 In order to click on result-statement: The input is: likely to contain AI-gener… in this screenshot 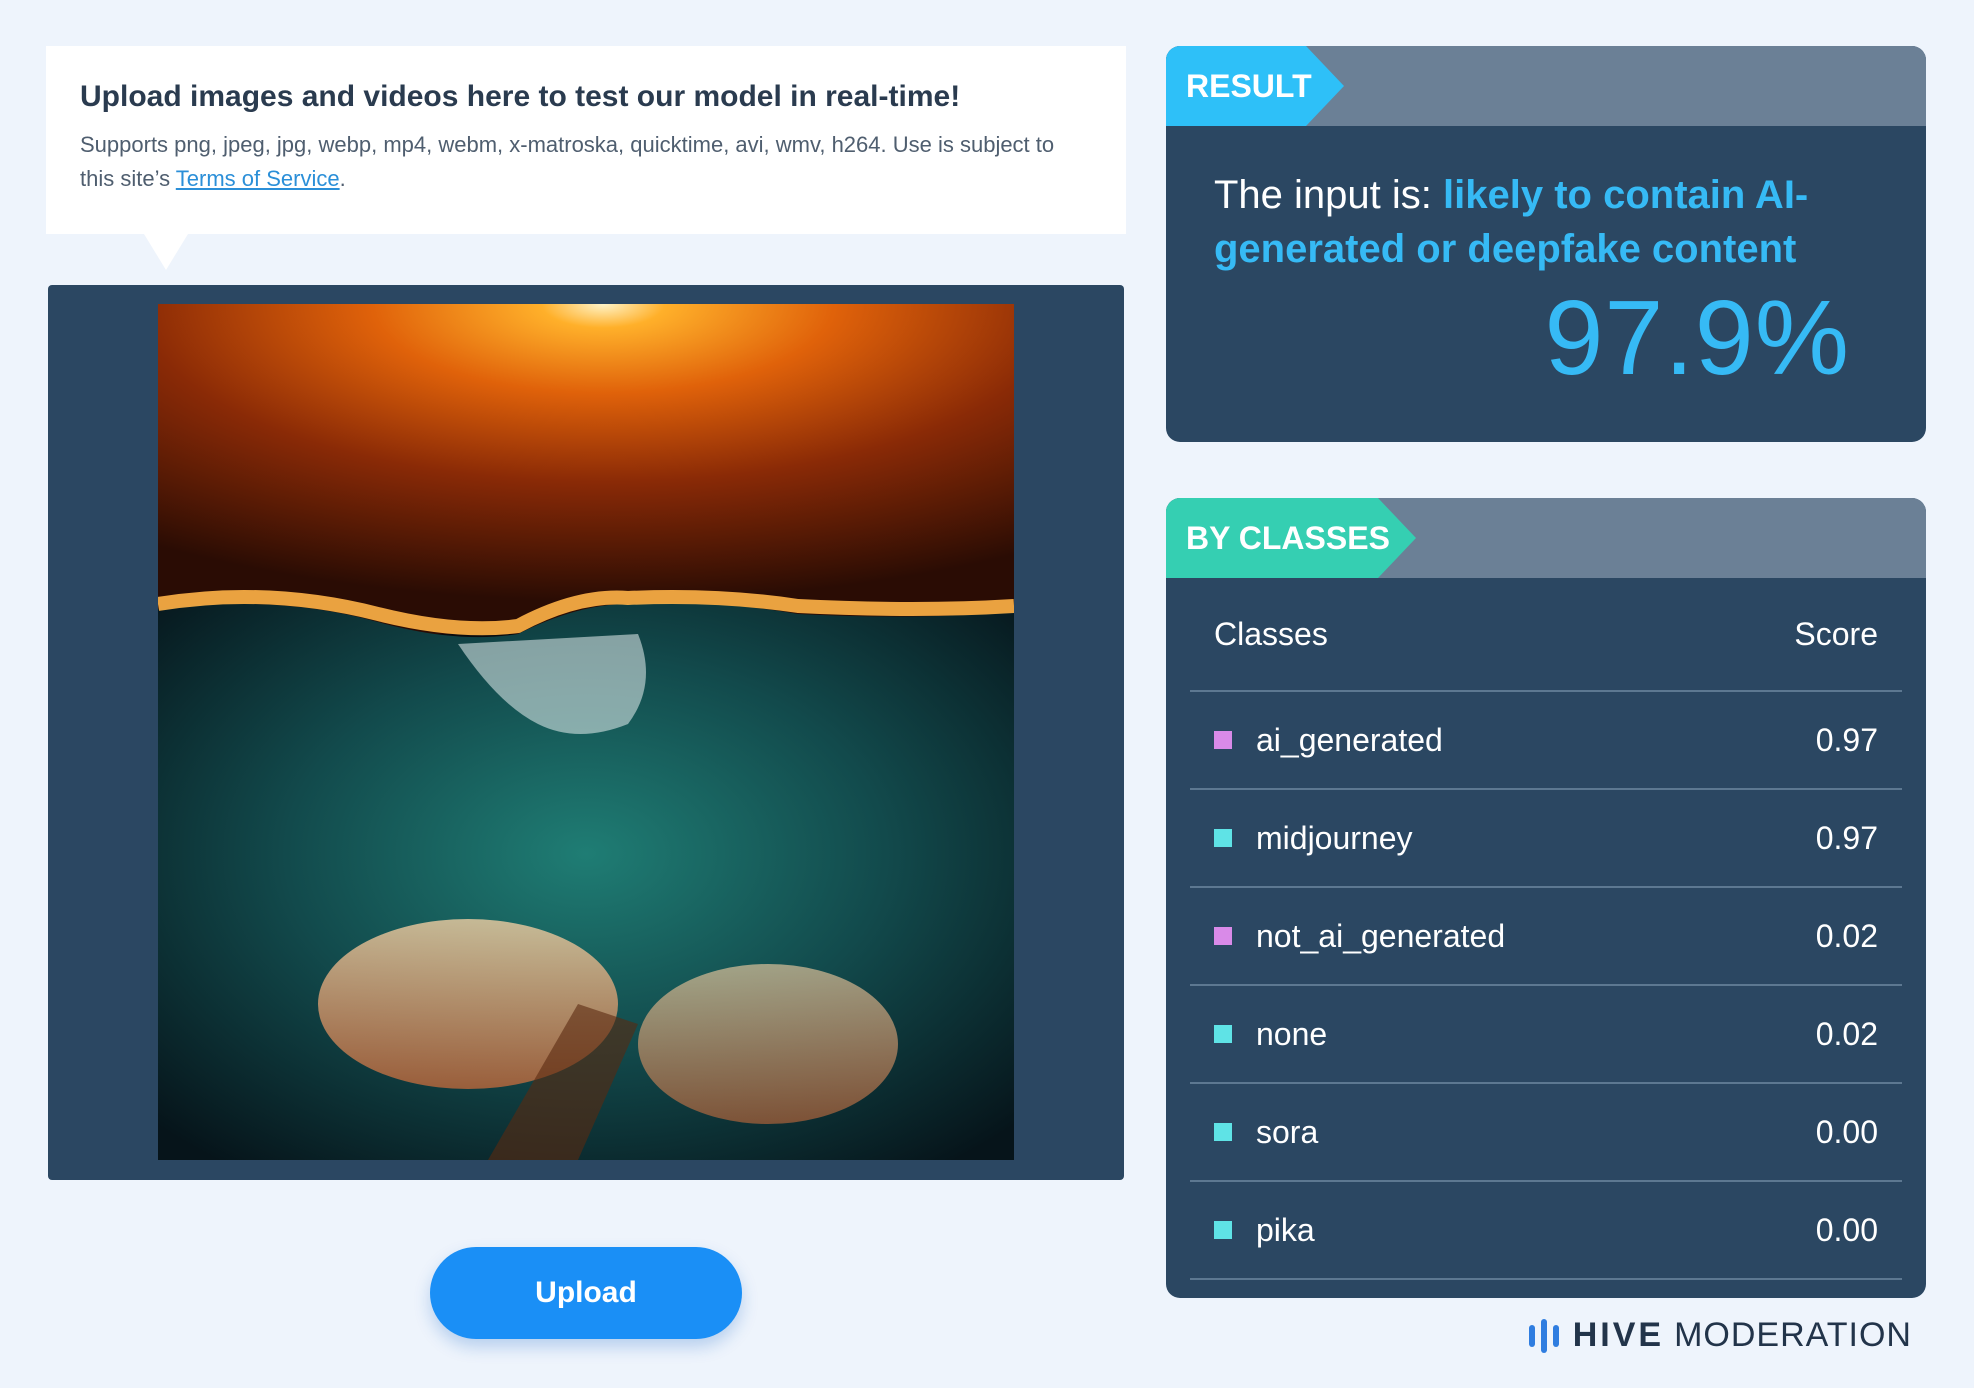, I will do `click(1524, 222)`.